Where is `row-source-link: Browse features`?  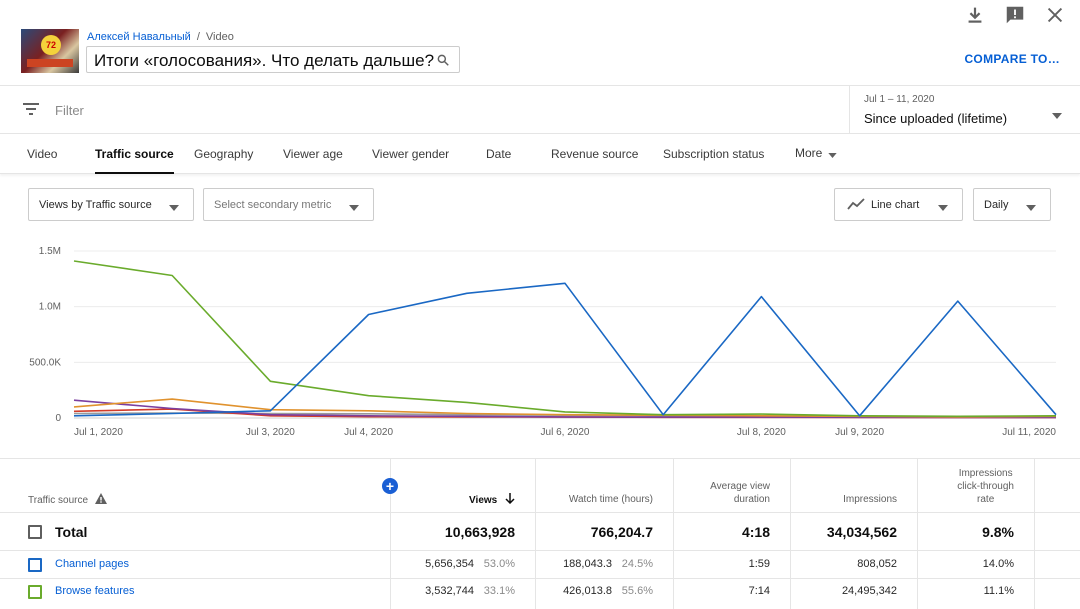
row-source-link: Browse features is located at coordinates (94, 591).